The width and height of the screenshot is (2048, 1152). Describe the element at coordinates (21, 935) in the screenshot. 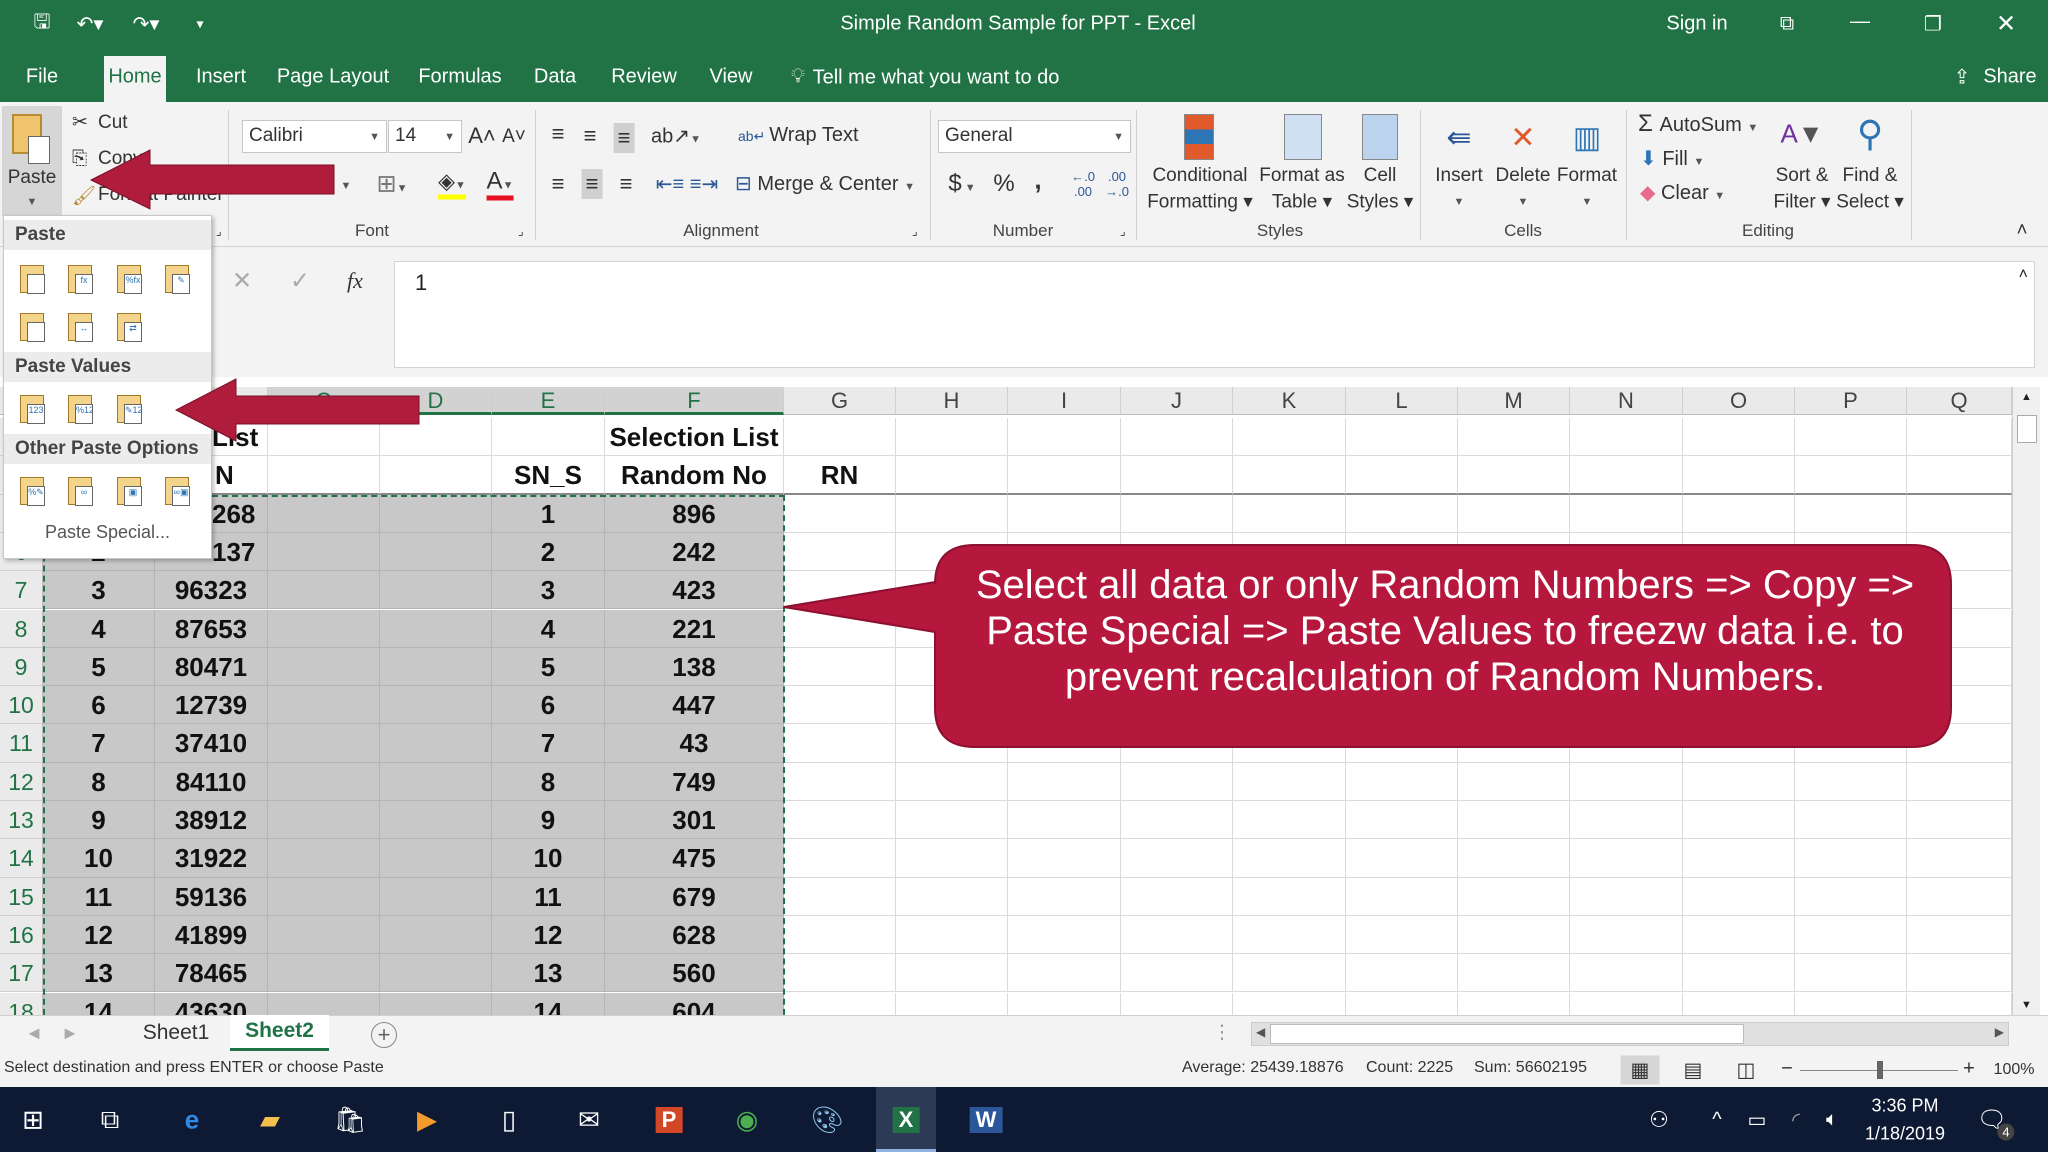

I see `row-header: 16` at that location.